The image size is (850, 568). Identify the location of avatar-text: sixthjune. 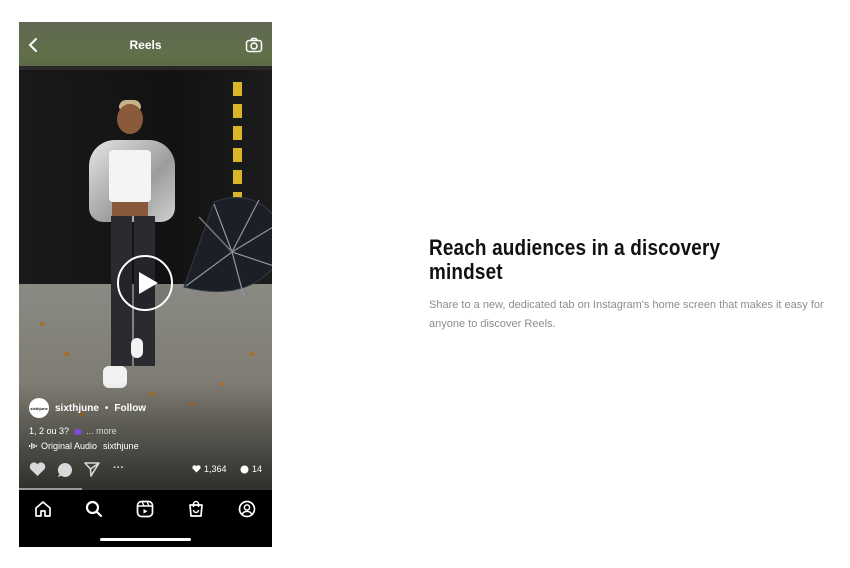
(39, 408).